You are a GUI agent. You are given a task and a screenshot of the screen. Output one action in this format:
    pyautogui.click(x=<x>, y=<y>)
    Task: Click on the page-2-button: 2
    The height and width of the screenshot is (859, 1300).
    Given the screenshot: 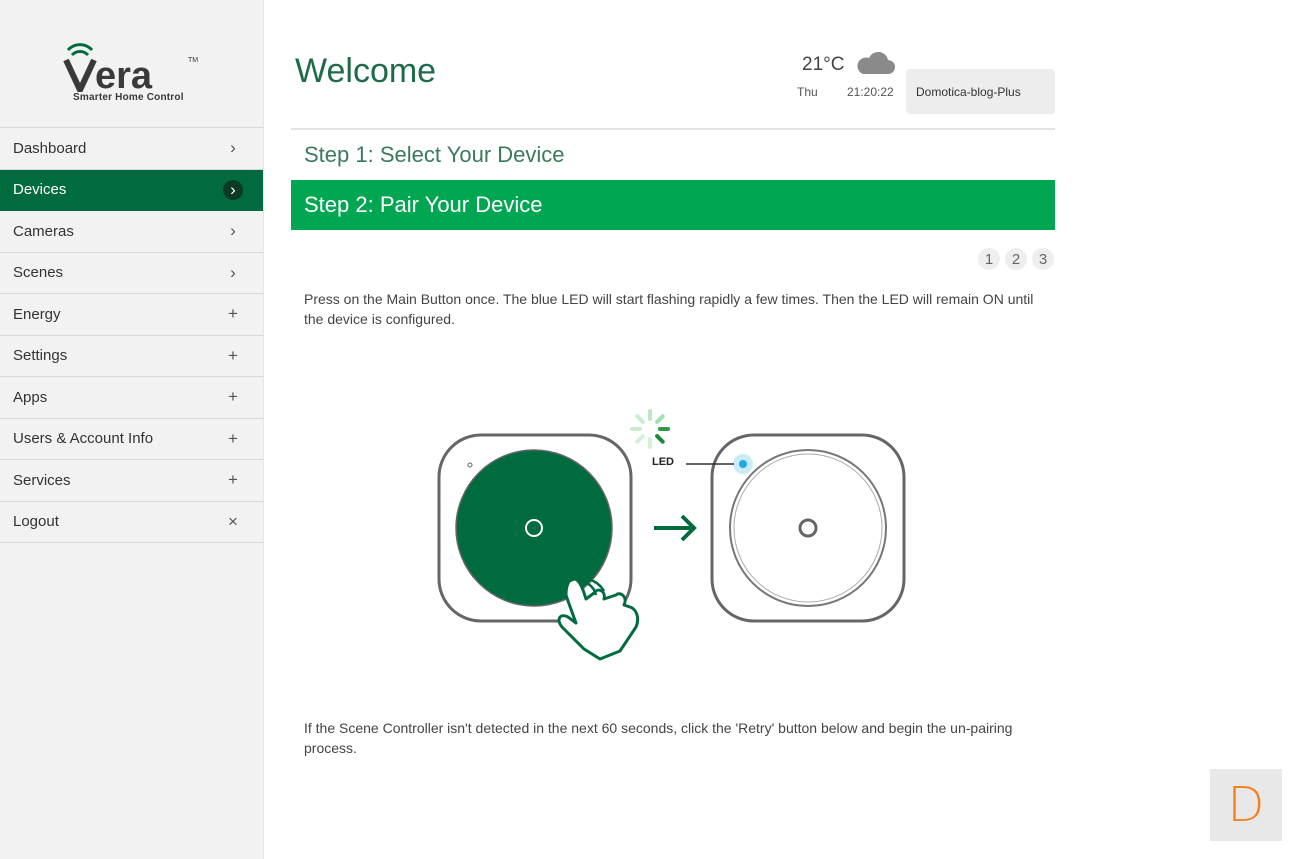 What is the action you would take?
    pyautogui.click(x=1016, y=259)
    